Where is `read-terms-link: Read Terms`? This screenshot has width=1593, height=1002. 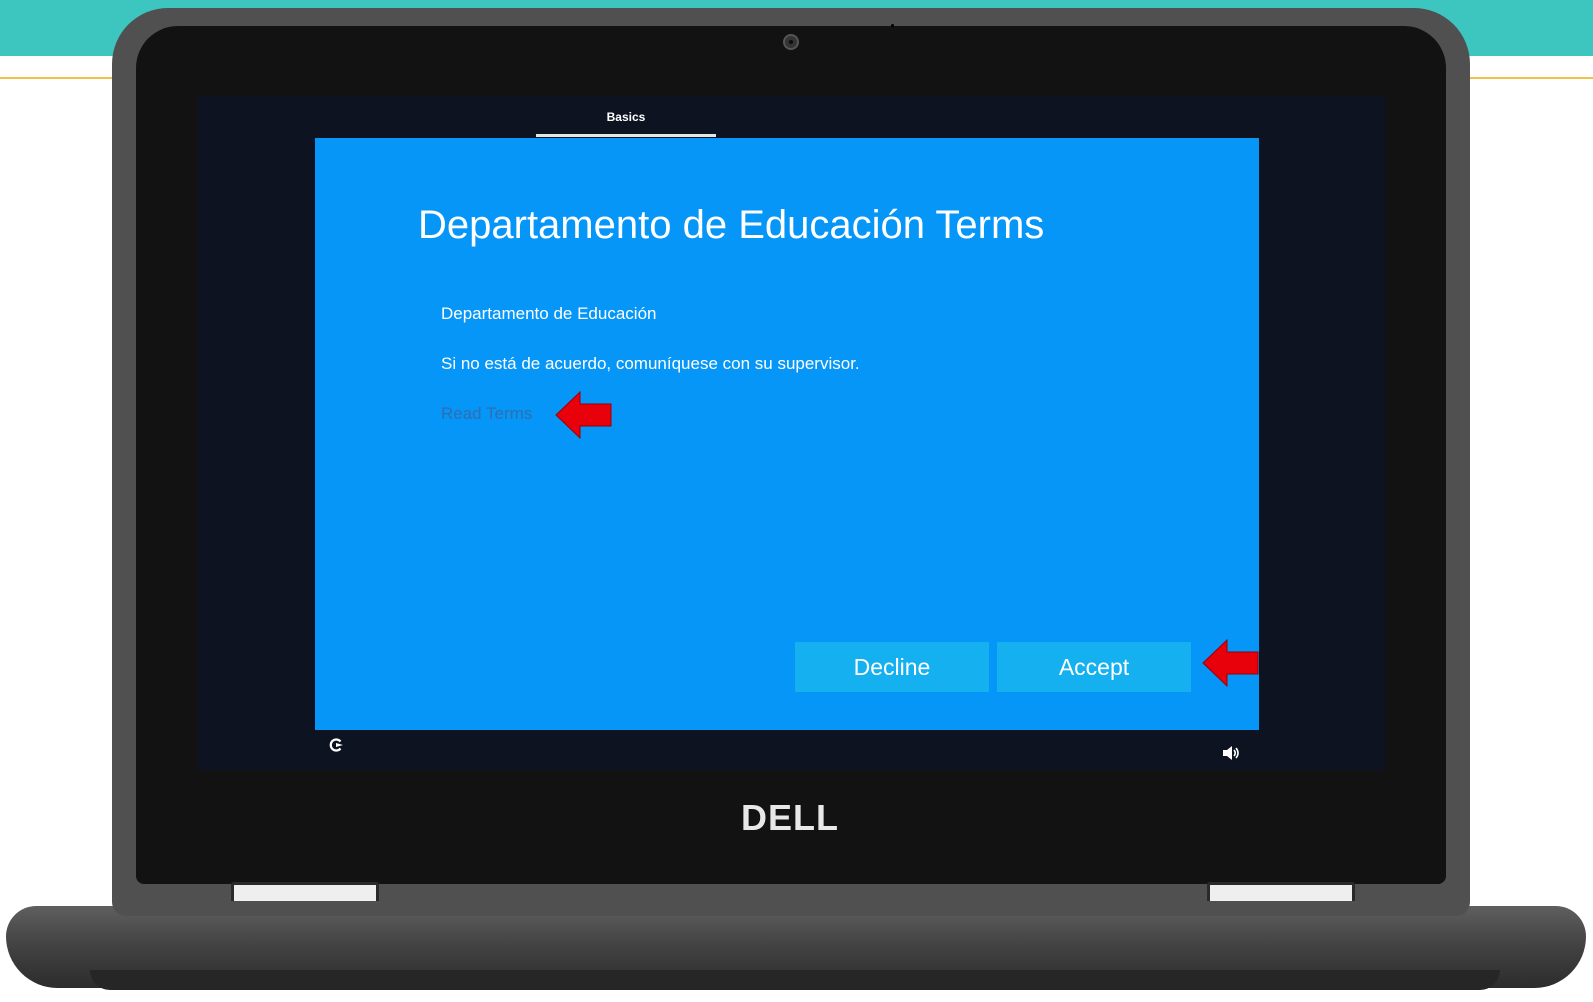 read-terms-link: Read Terms is located at coordinates (486, 414).